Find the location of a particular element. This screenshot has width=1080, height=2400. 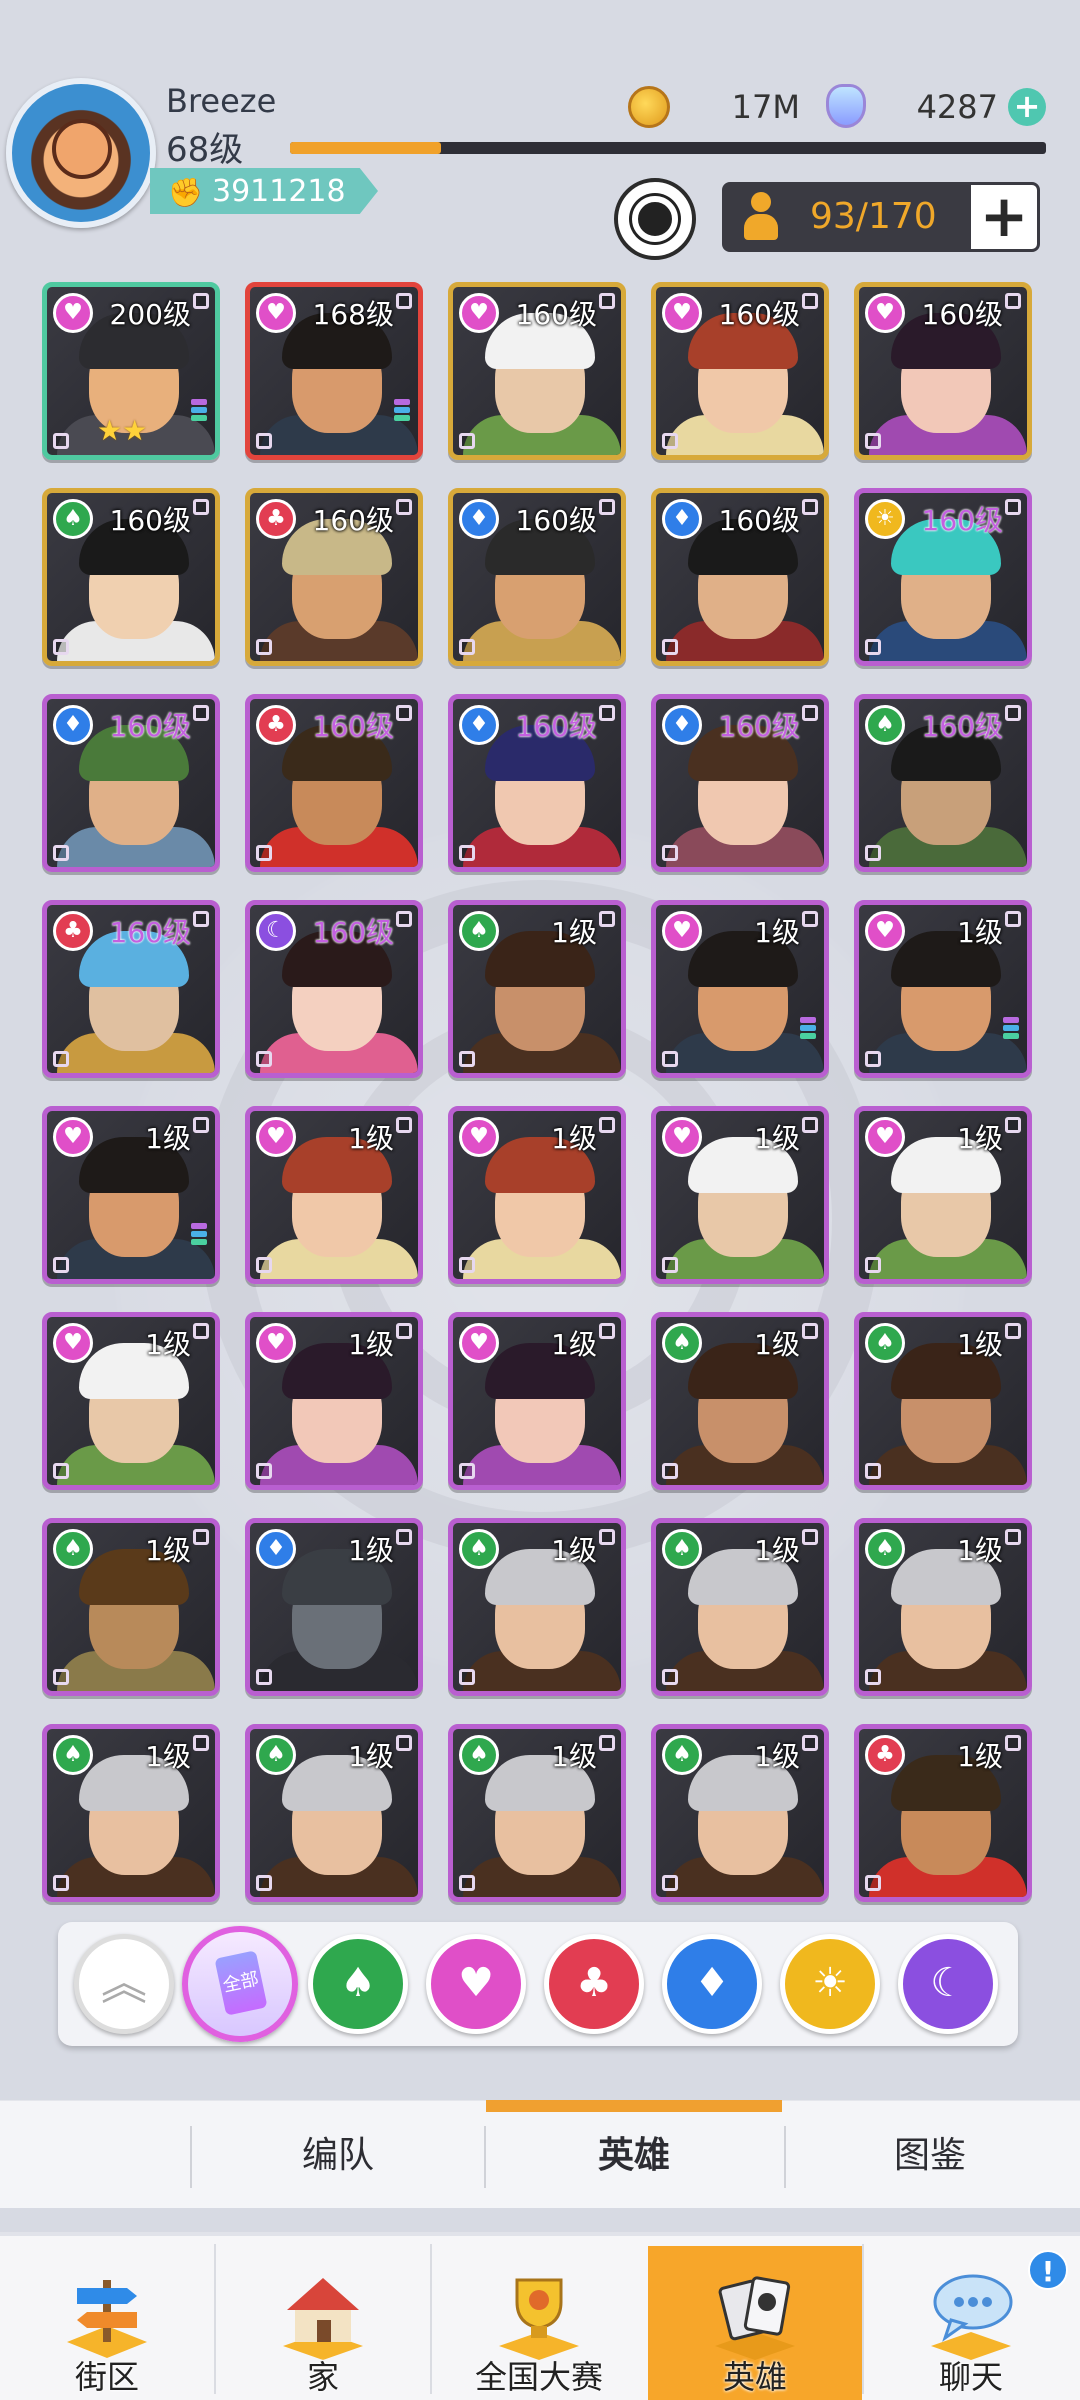

hero-card: ♦ 1级 is located at coordinates (334, 1607).